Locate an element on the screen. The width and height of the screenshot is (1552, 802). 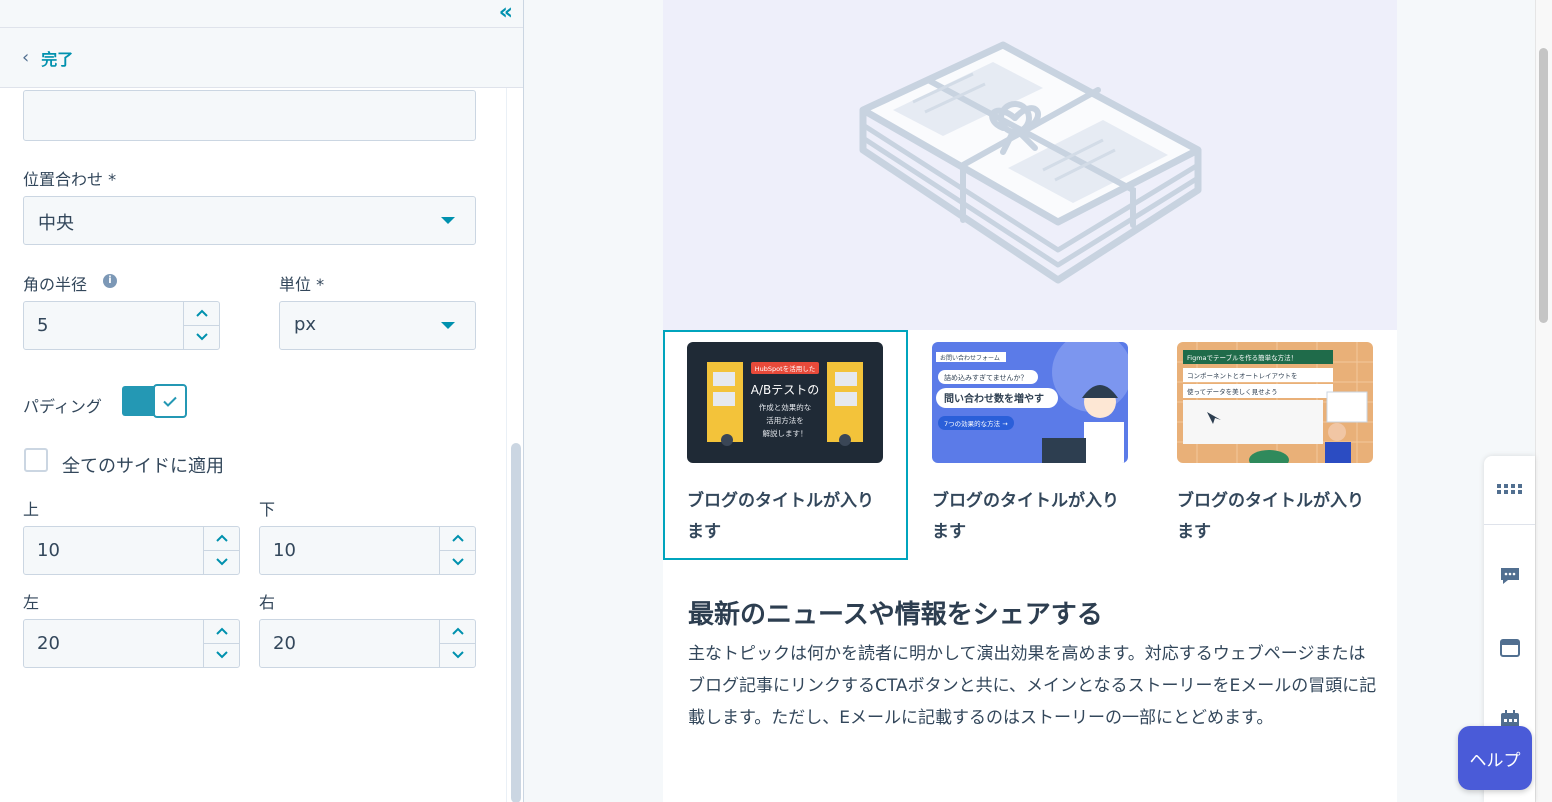
panel-scroll-thumb is located at coordinates (516, 622).